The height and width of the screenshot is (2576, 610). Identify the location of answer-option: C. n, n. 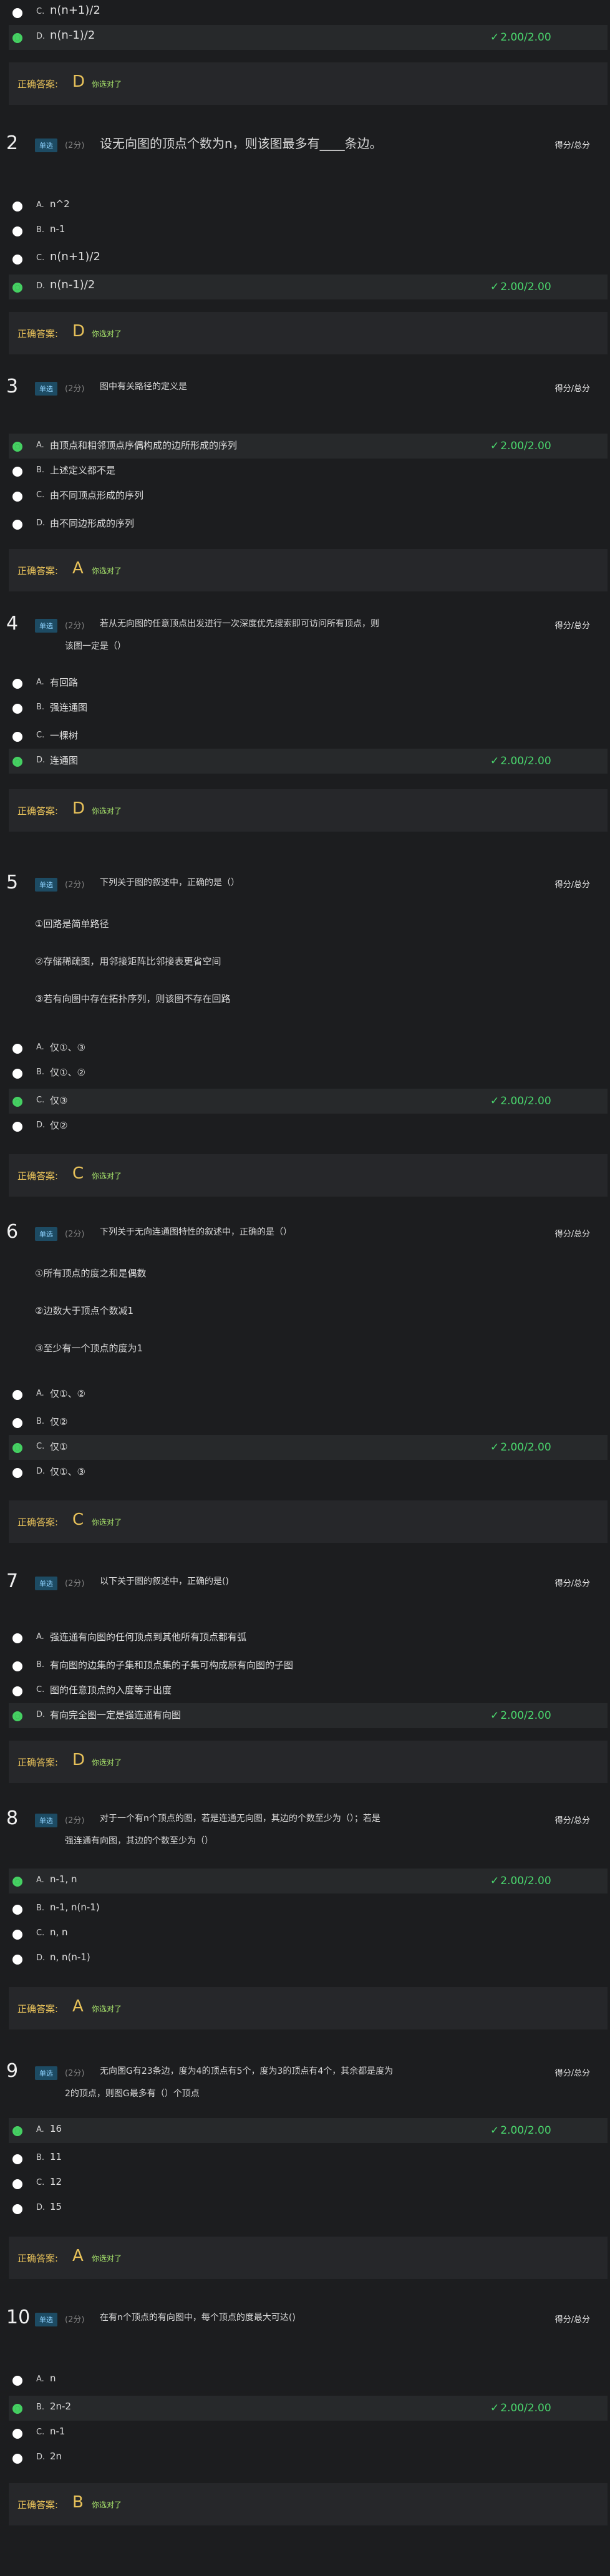
(308, 1934).